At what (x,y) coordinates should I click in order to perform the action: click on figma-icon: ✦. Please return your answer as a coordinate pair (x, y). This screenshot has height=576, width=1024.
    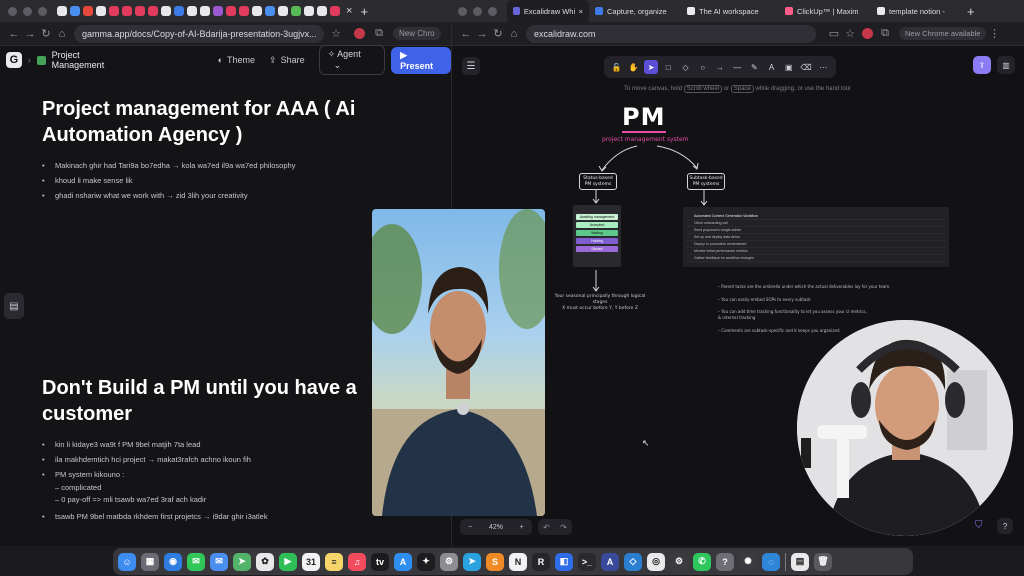
    Looking at the image, I should click on (426, 561).